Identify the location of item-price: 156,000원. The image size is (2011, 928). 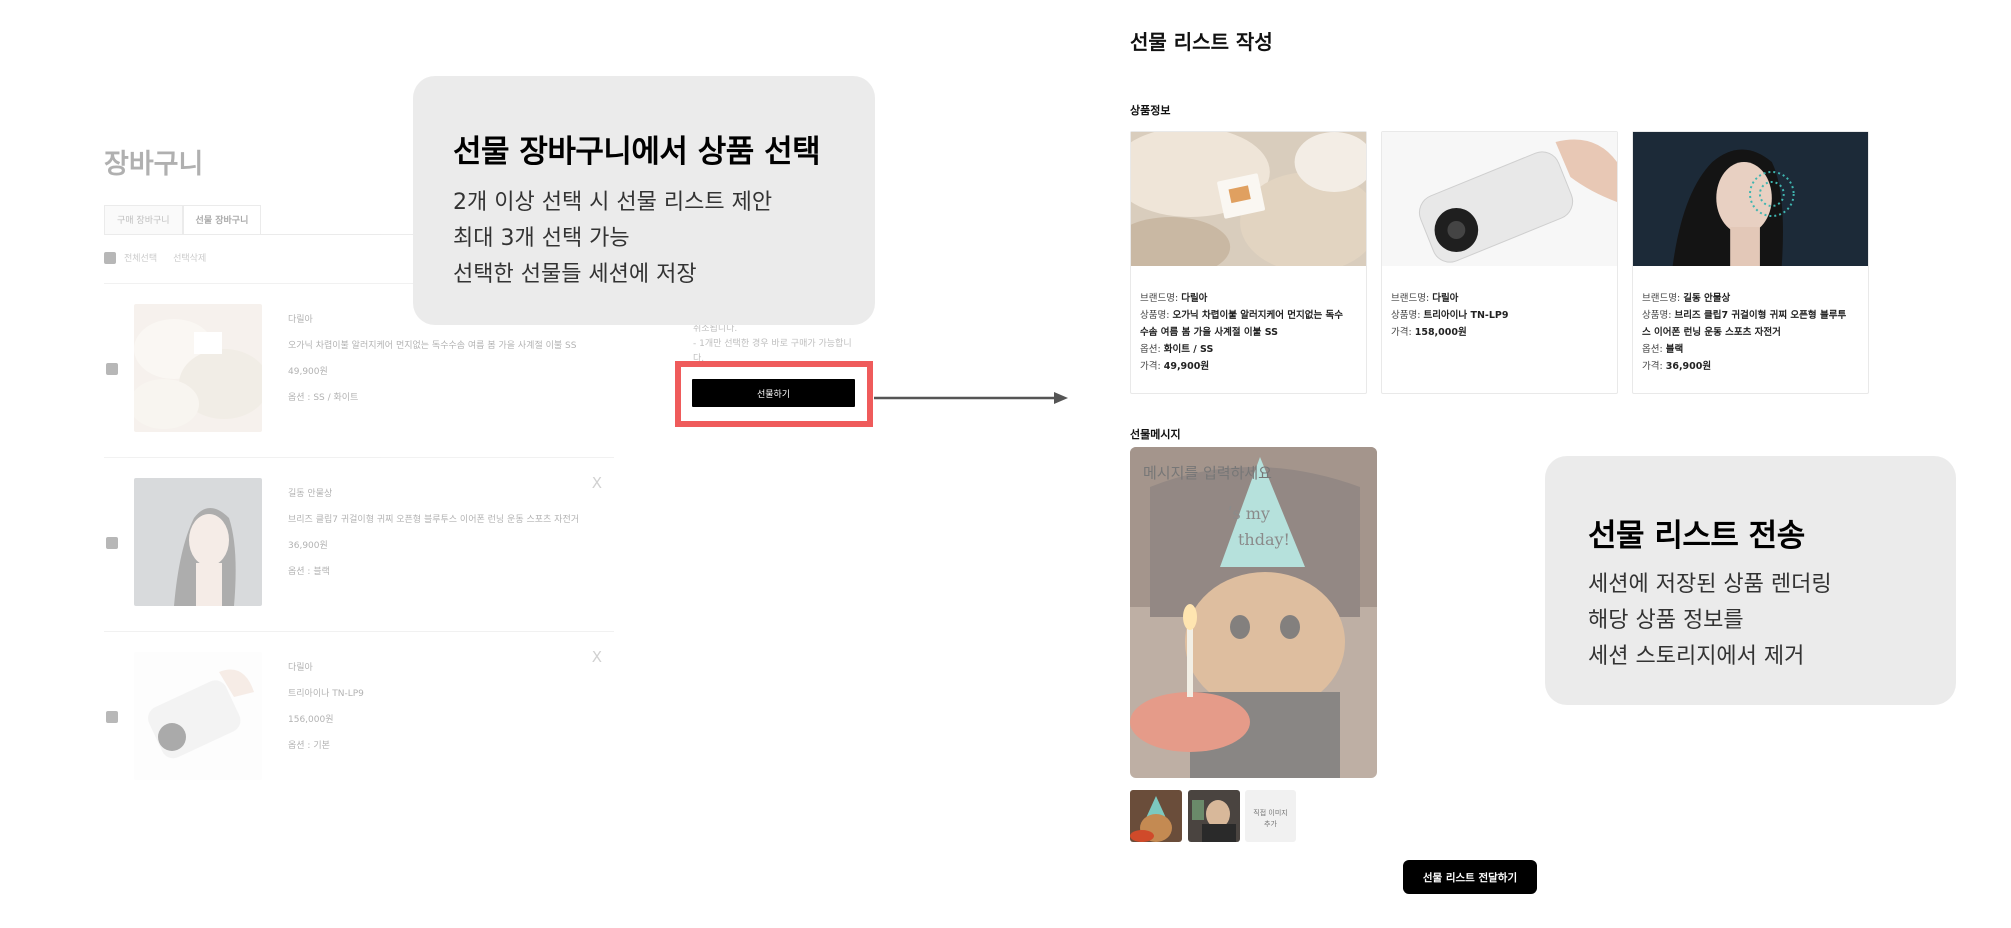
(311, 720).